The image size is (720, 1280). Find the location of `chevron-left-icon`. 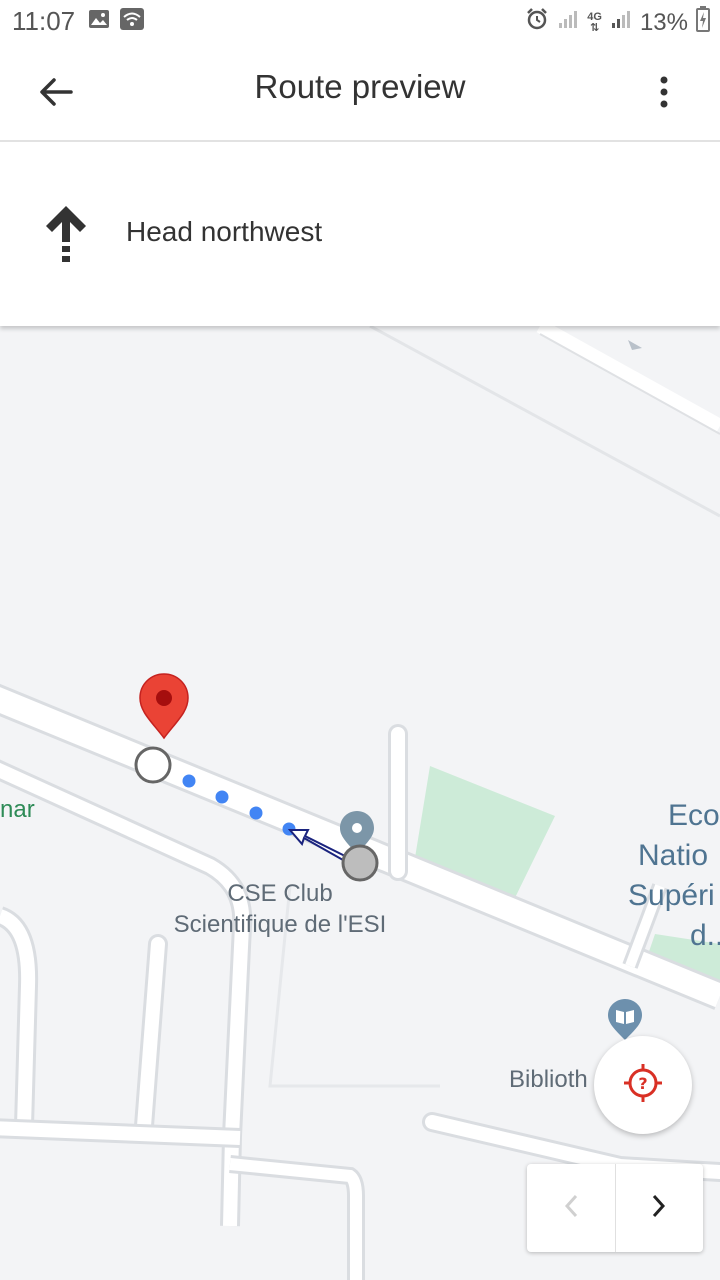

chevron-left-icon is located at coordinates (571, 1208).